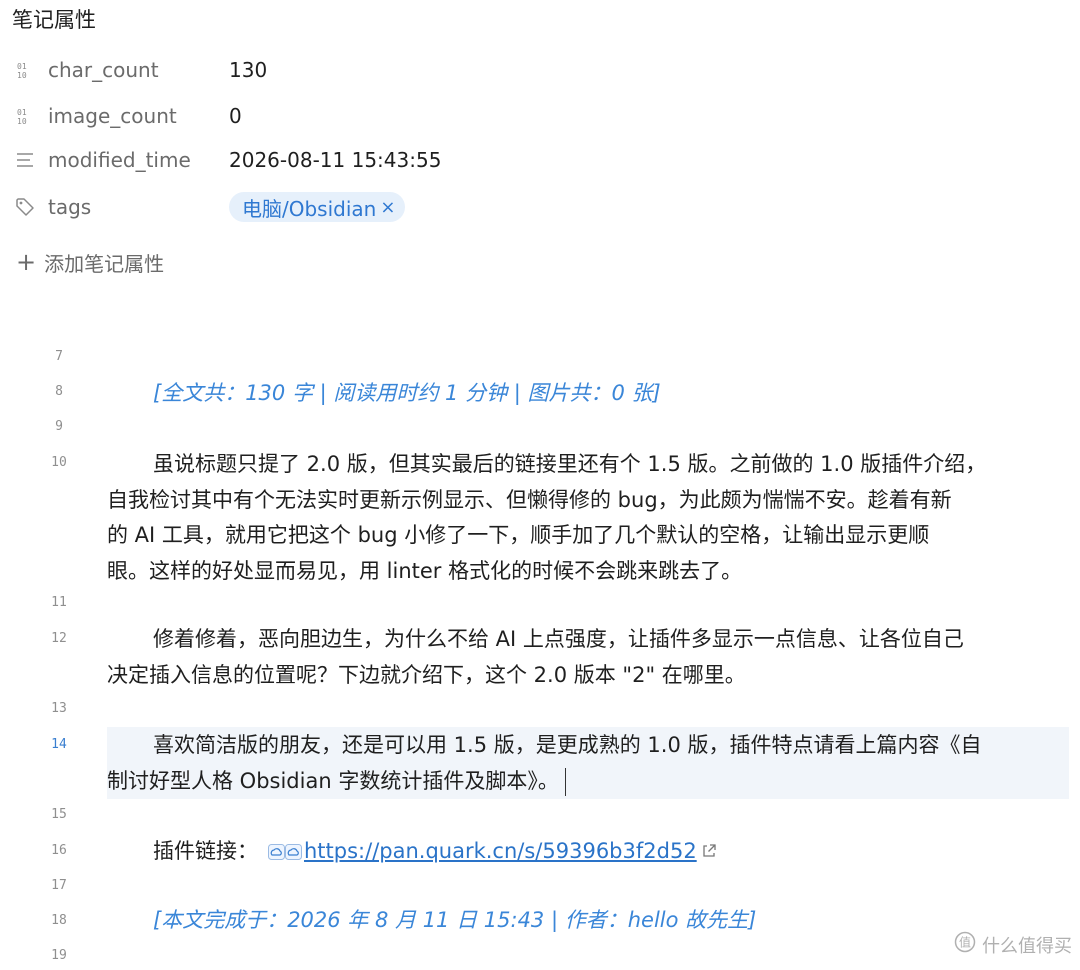 This screenshot has width=1080, height=970. Describe the element at coordinates (709, 852) in the screenshot. I see `external-link-icon` at that location.